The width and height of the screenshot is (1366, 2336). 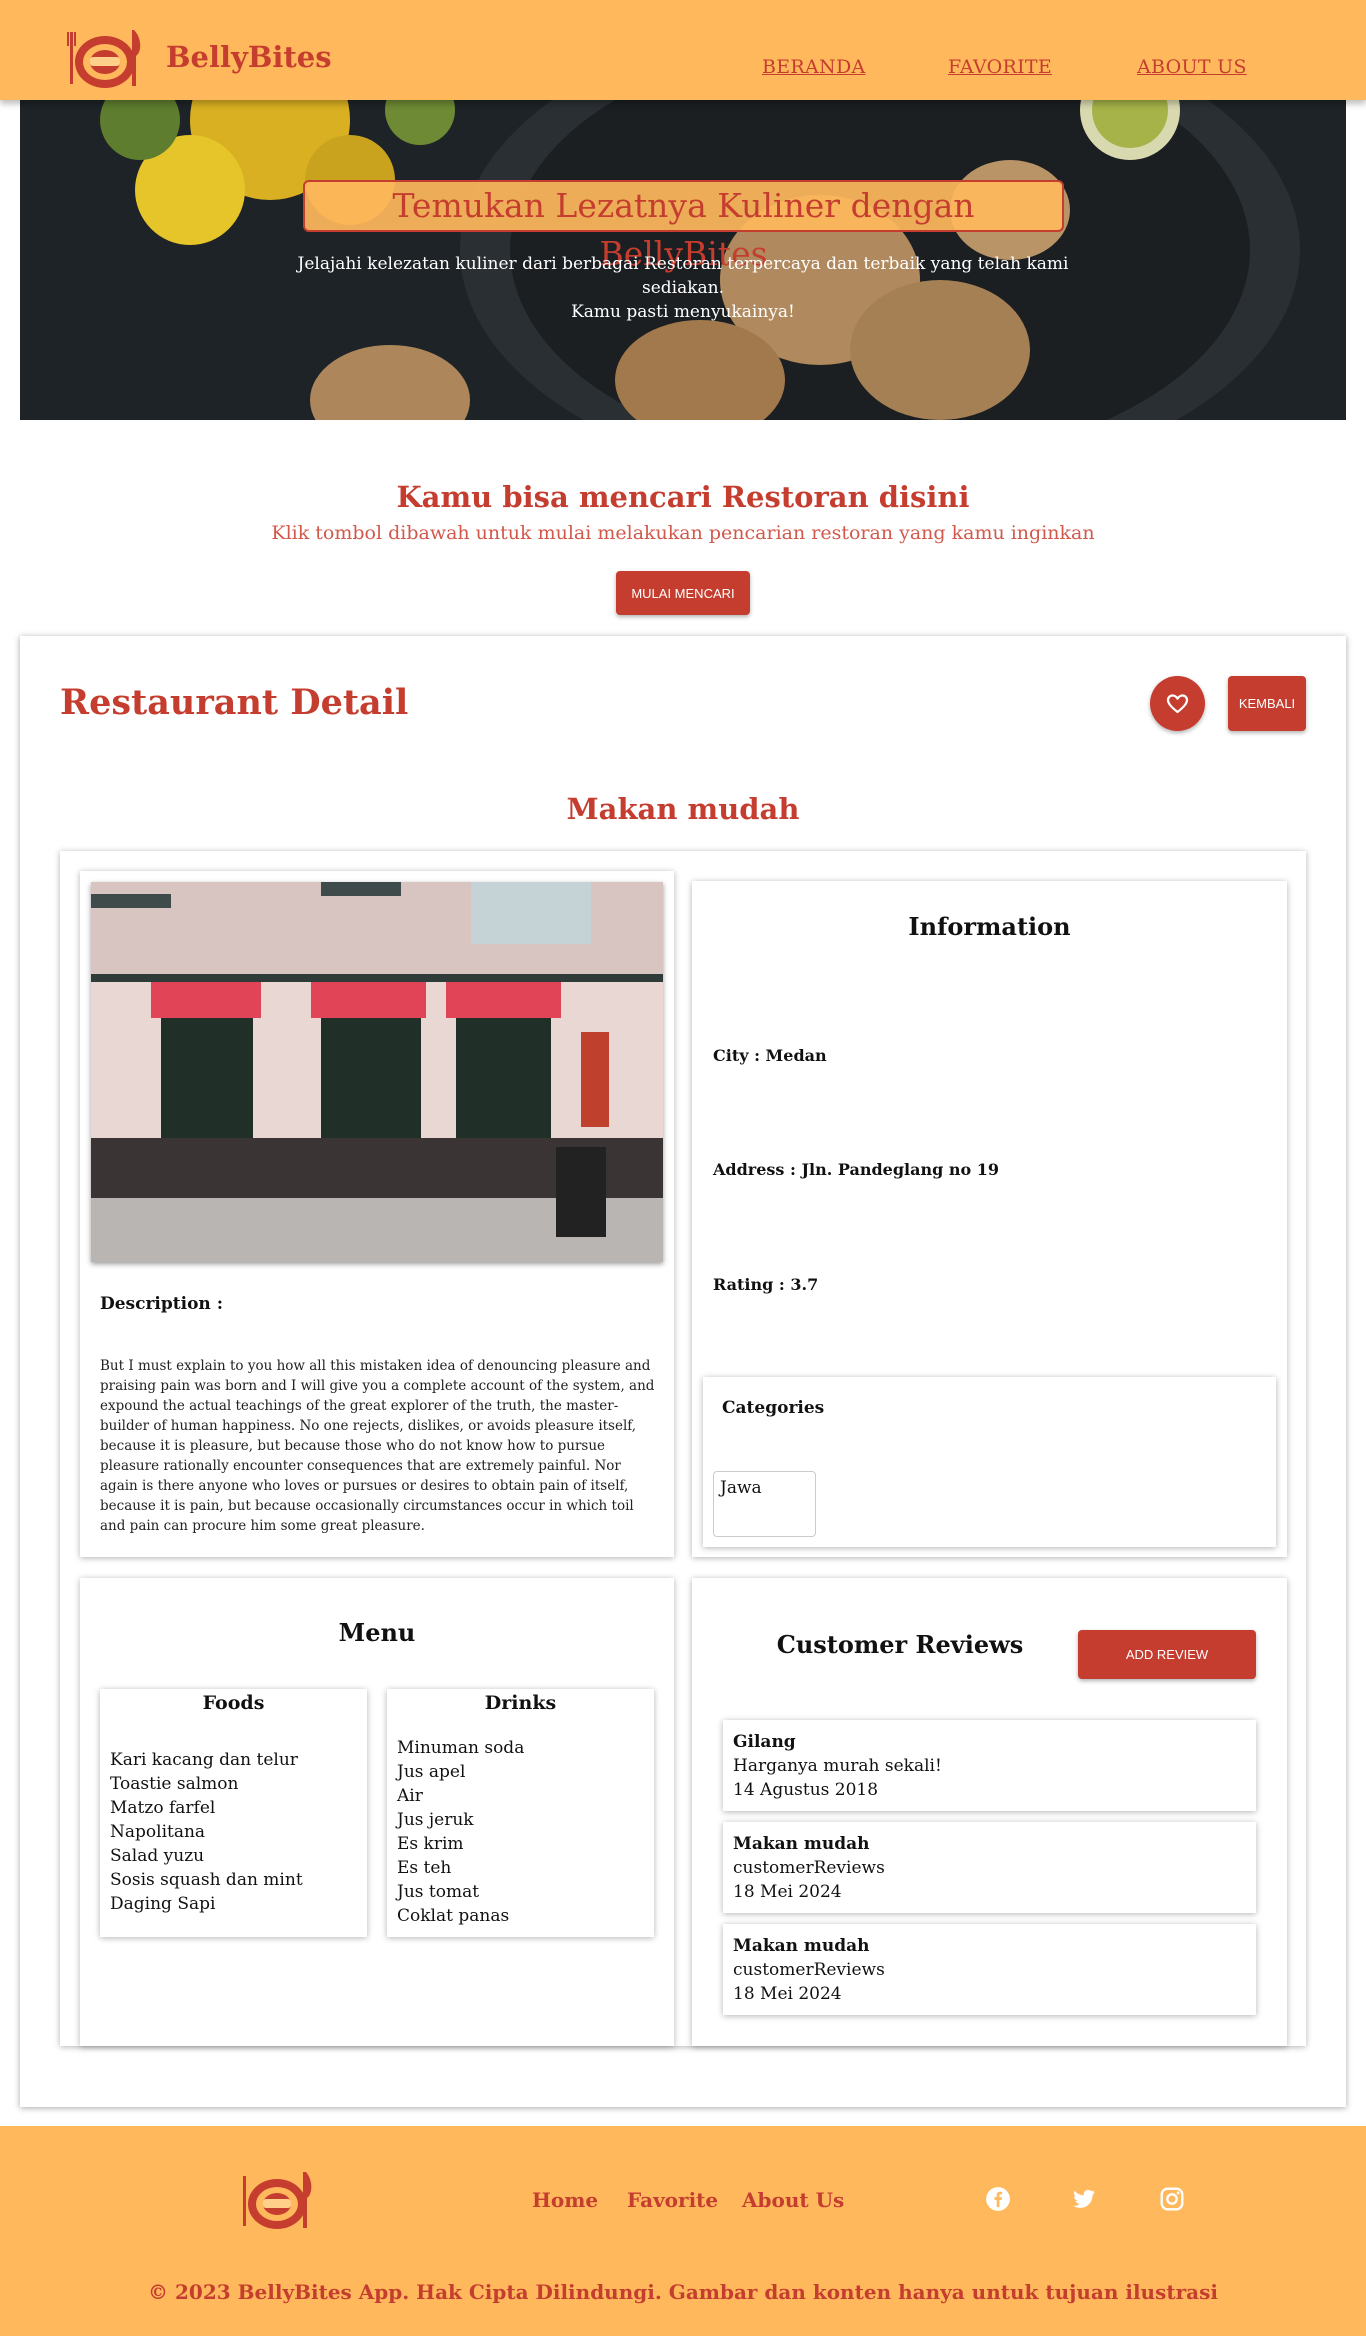 What do you see at coordinates (683, 497) in the screenshot?
I see `search-title: Kamu bisa mencari Restoran disini` at bounding box center [683, 497].